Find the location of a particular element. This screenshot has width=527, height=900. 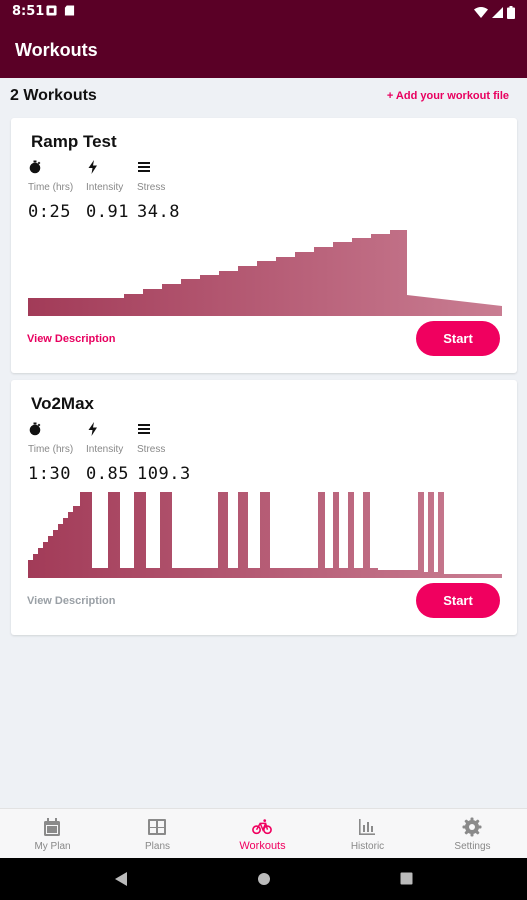

stress-metric: Stress 109.3 is located at coordinates (163, 453).